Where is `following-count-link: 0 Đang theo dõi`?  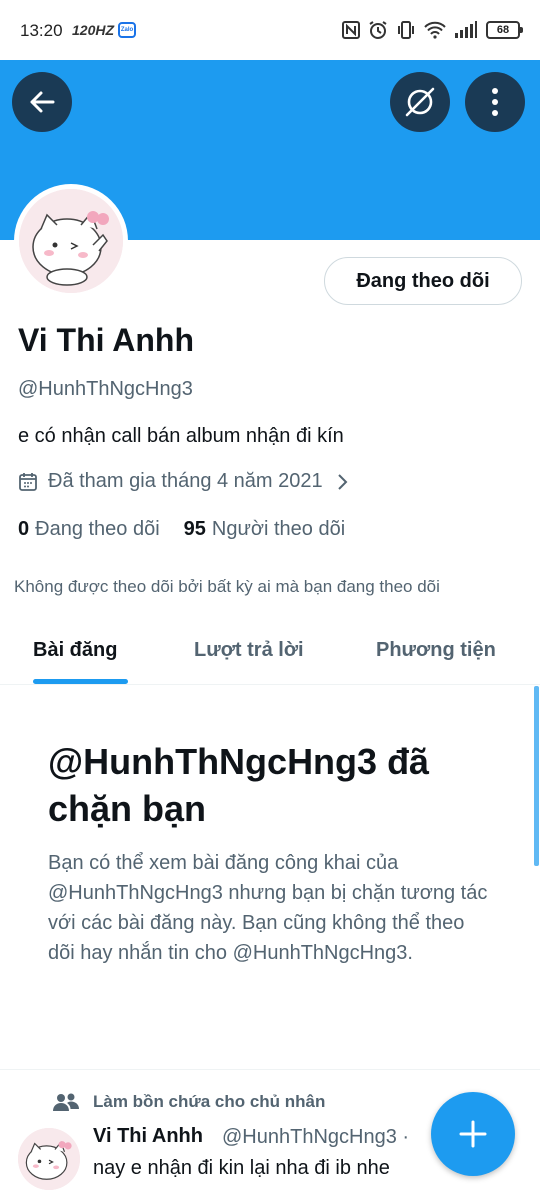 following-count-link: 0 Đang theo dõi is located at coordinates (89, 529).